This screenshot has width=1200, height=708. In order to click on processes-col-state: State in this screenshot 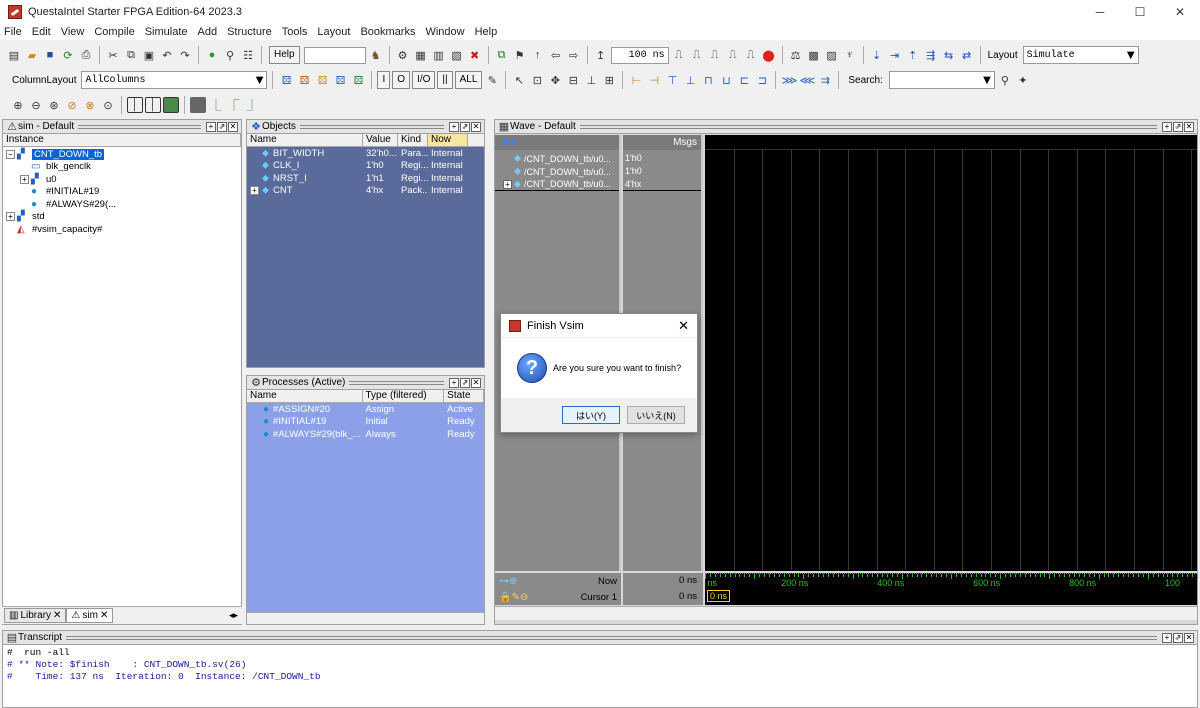, I will do `click(464, 396)`.